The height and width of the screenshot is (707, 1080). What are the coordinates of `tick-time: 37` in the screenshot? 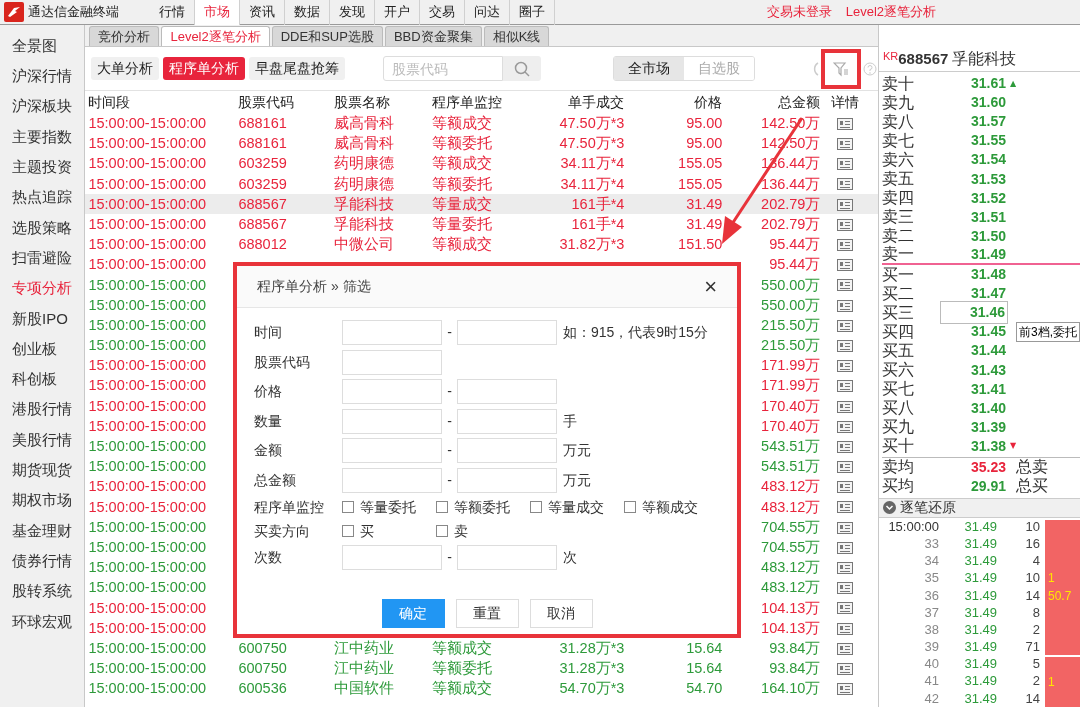 It's located at (931, 612).